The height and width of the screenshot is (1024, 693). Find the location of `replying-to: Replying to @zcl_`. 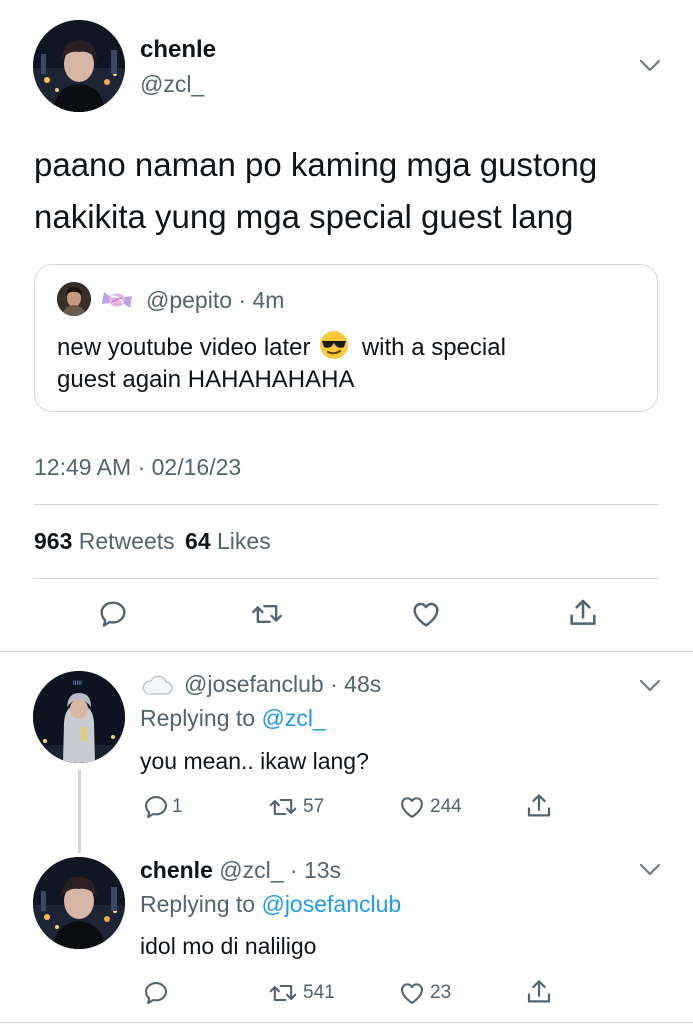

replying-to: Replying to @zcl_ is located at coordinates (233, 718).